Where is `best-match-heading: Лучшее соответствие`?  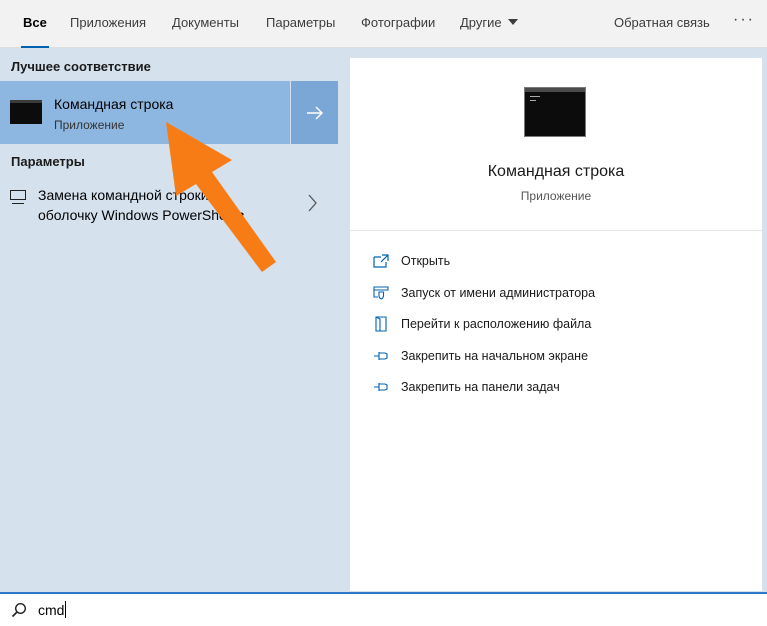
best-match-heading: Лучшее соответствие is located at coordinates (81, 66).